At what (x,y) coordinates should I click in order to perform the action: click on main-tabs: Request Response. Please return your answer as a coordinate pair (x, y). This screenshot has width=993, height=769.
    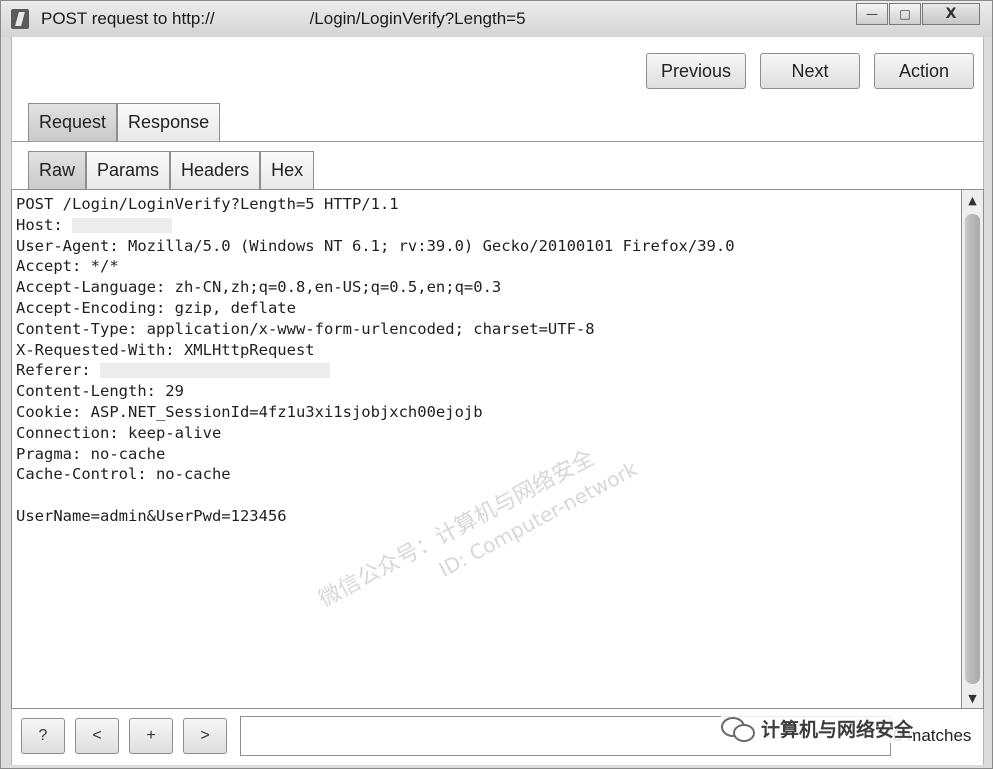
    Looking at the image, I should click on (124, 122).